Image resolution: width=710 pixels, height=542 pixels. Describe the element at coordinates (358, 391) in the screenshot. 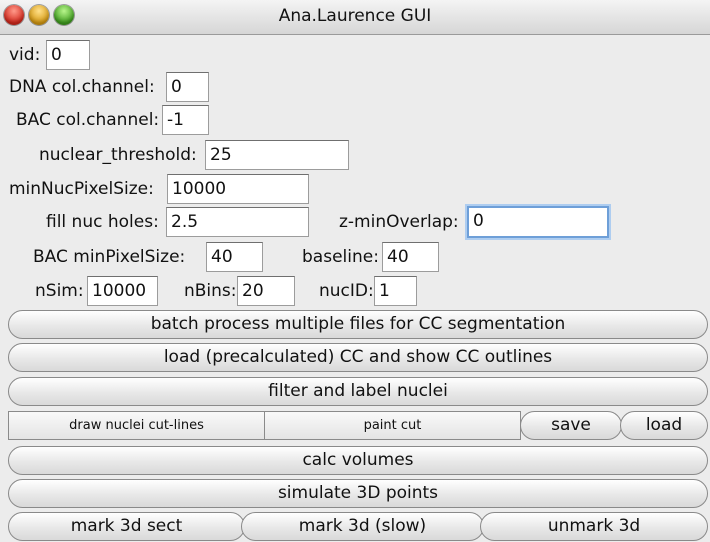

I see `filter-label-nuclei-button: filter and label nuclei` at that location.